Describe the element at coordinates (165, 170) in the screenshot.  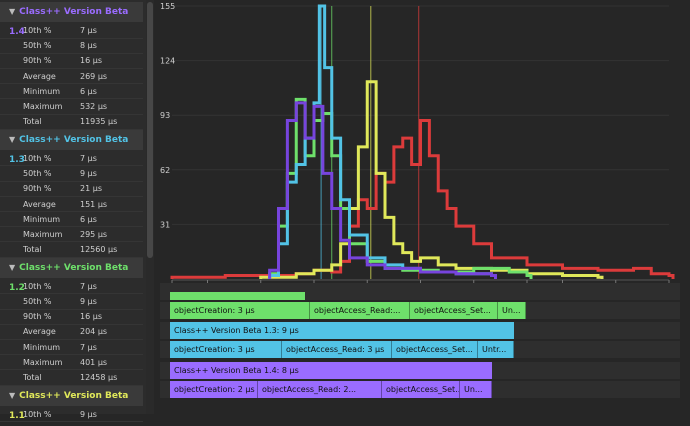
I see `y-tick-label: 62` at that location.